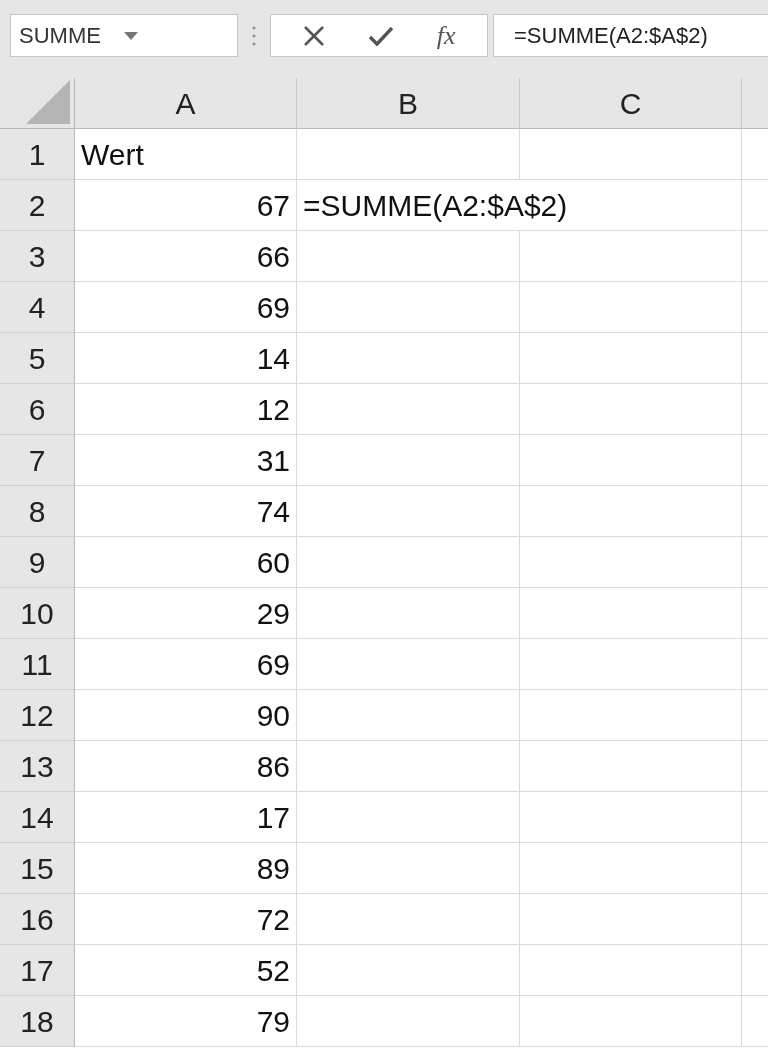  What do you see at coordinates (37, 1021) in the screenshot?
I see `row-header: 18` at bounding box center [37, 1021].